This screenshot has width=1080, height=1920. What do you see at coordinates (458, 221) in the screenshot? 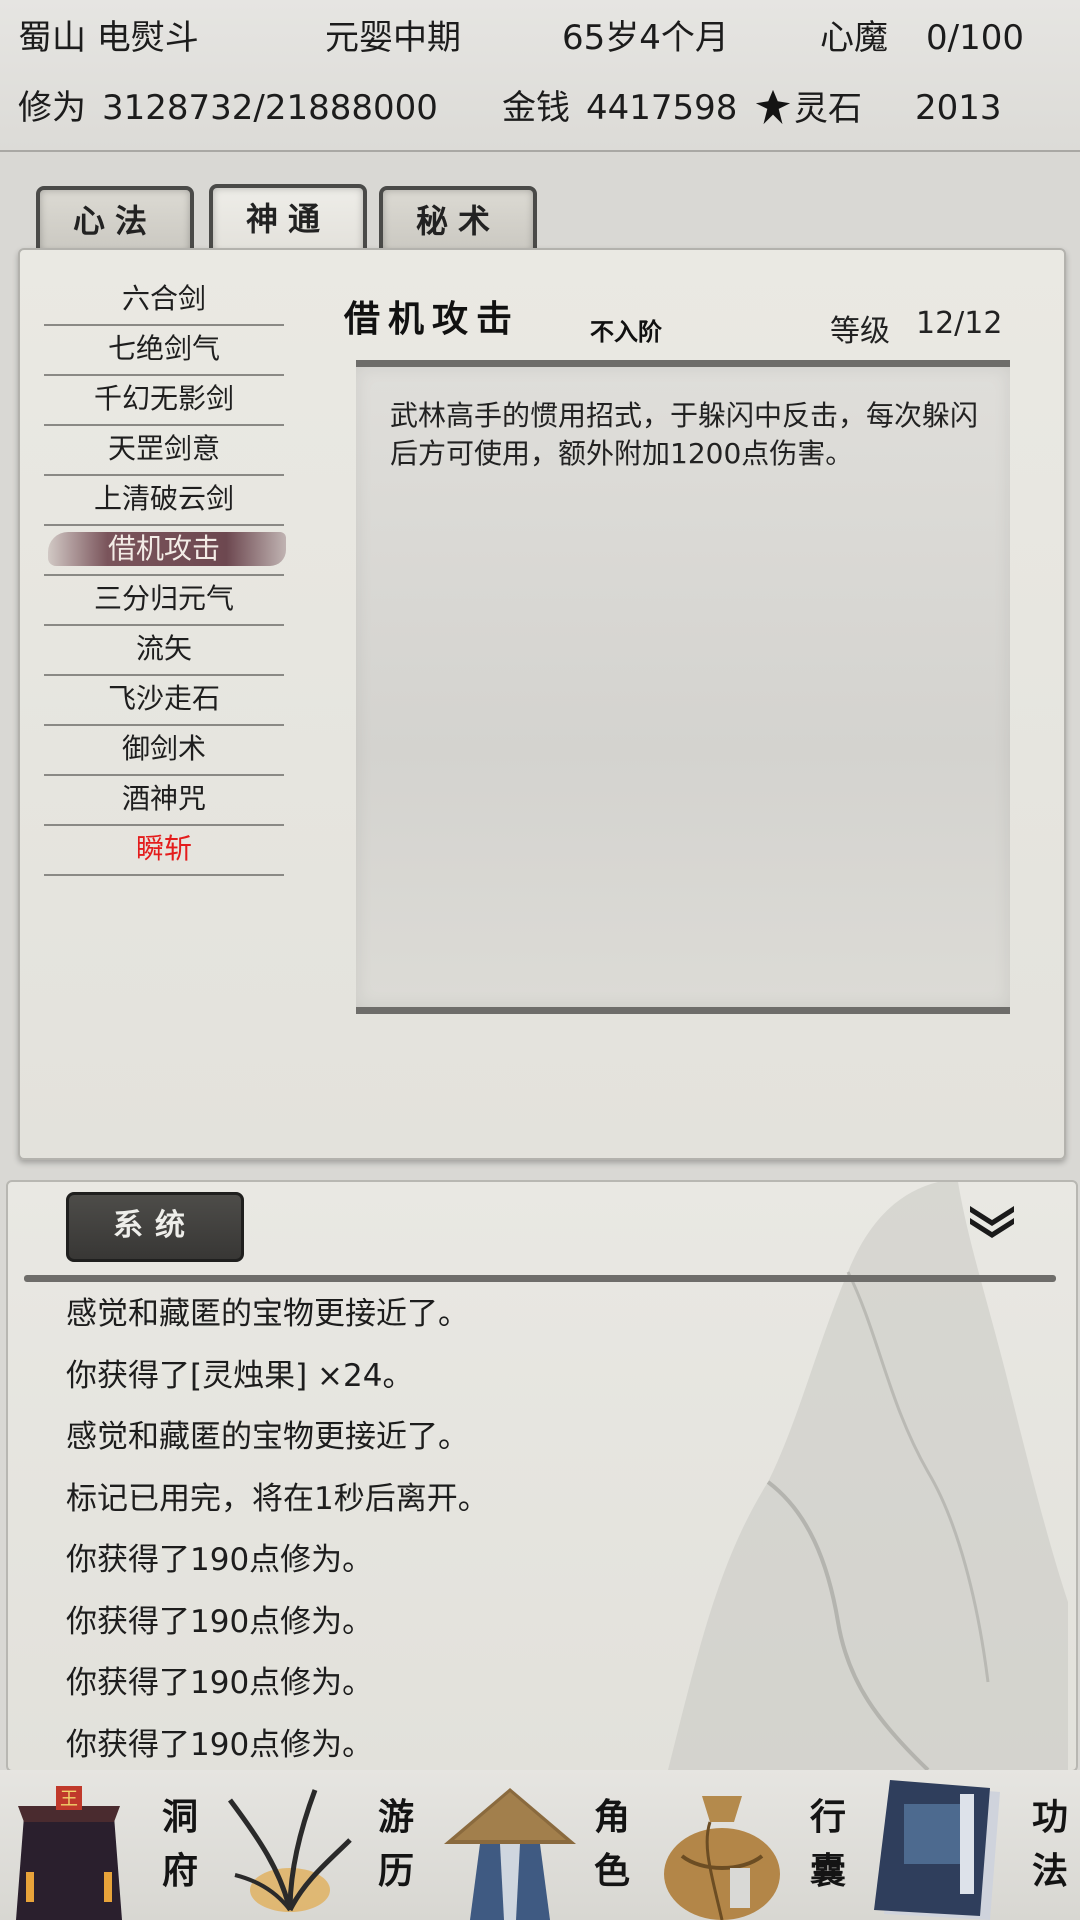
I see `tab-mishu: 秘术` at bounding box center [458, 221].